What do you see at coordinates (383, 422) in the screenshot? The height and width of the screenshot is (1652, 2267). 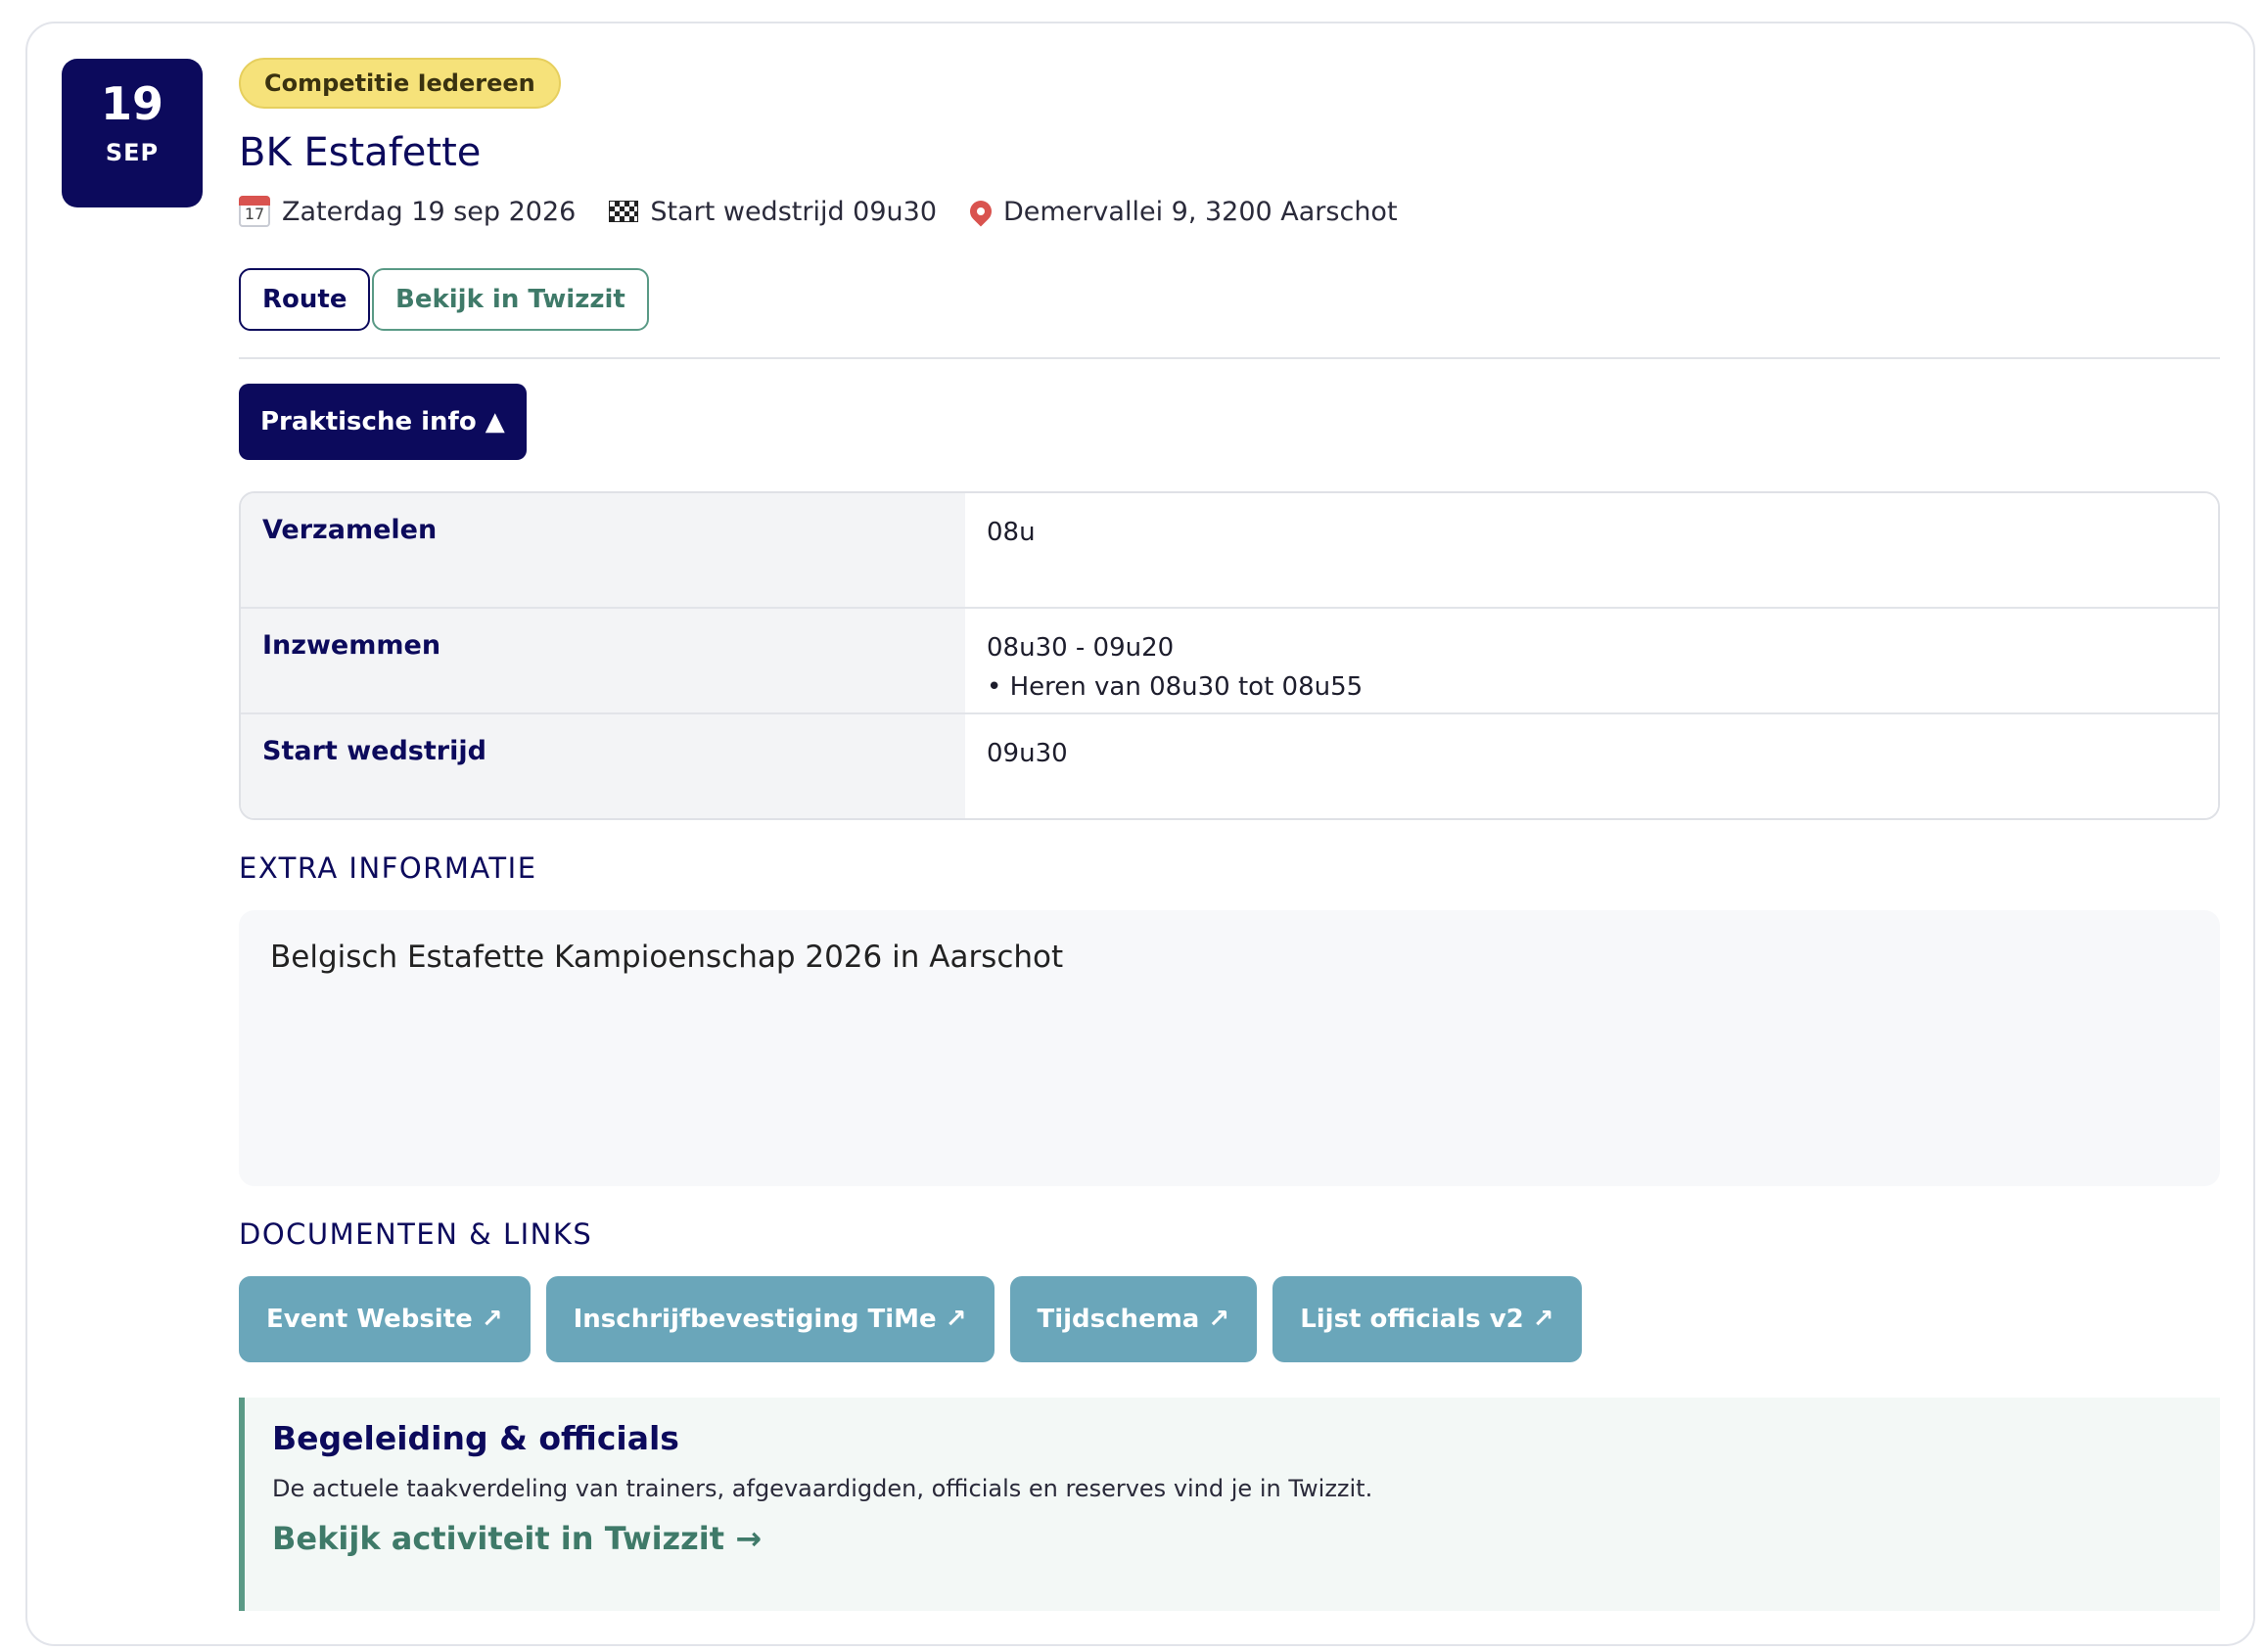 I see `practical-info-toggle: Praktische info ▲` at bounding box center [383, 422].